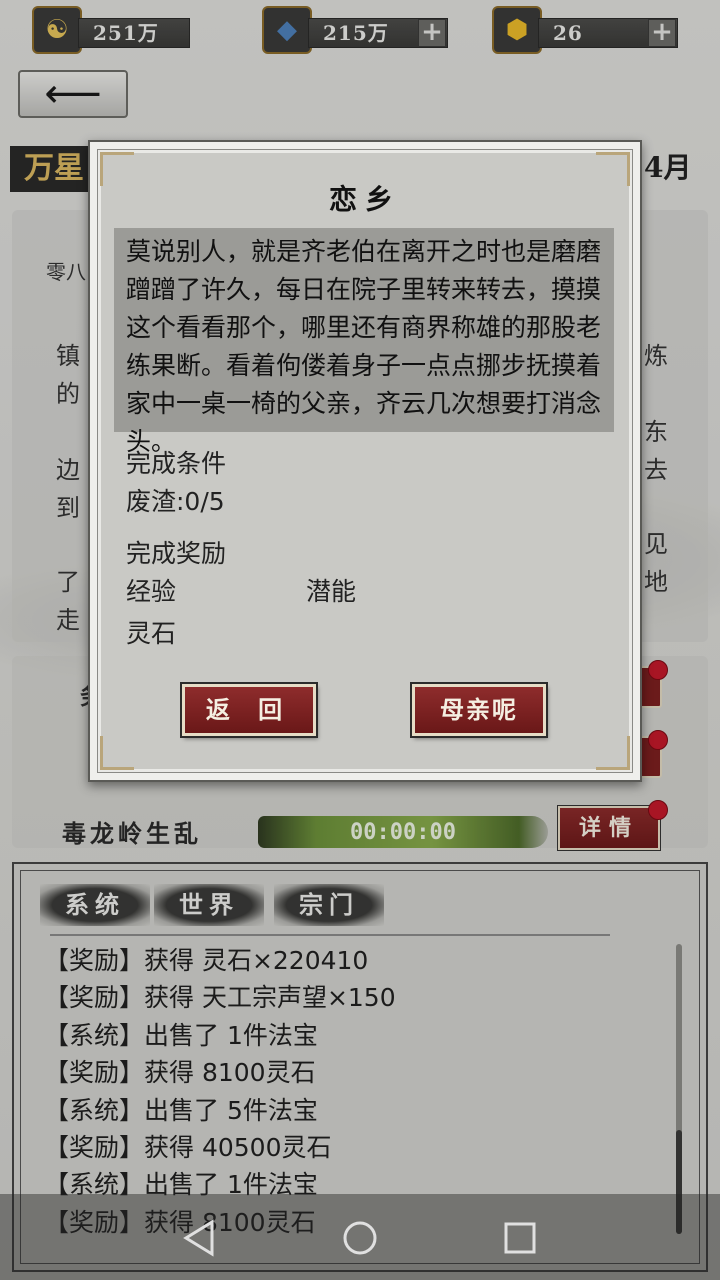  Describe the element at coordinates (364, 199) in the screenshot. I see `dialog-title: 恋乡` at that location.